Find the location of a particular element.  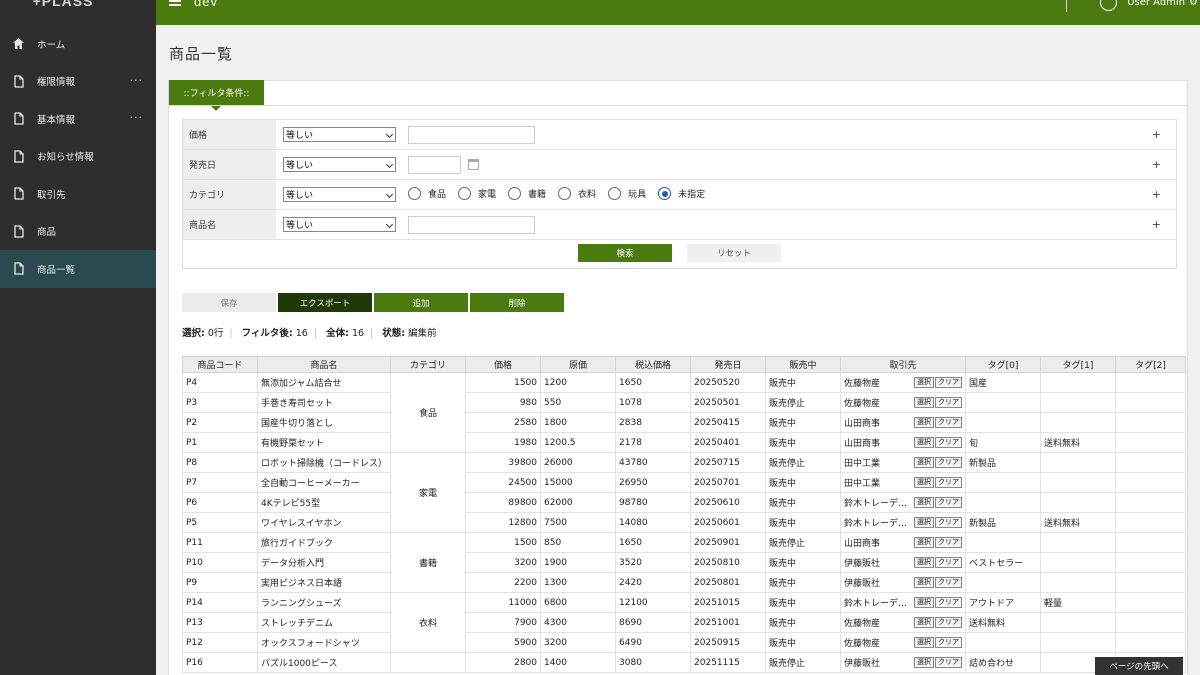

product-code-cell: P7 is located at coordinates (220, 482).